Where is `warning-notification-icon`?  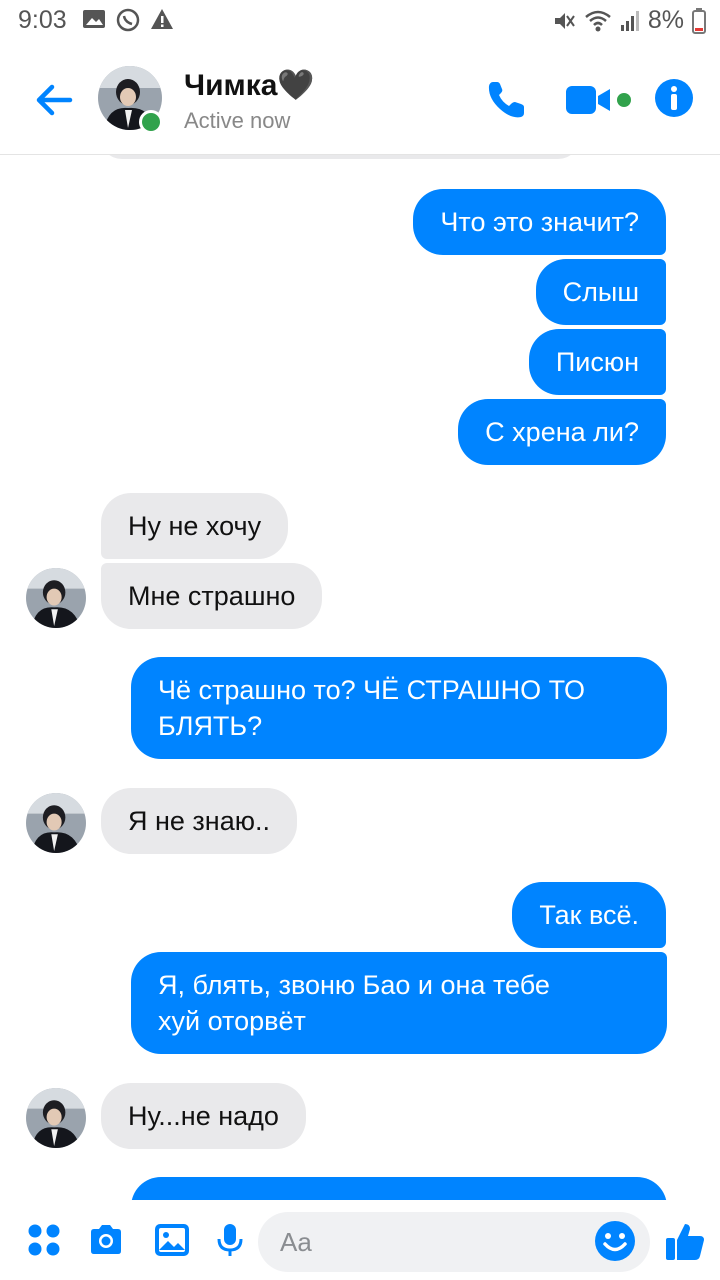
warning-notification-icon is located at coordinates (162, 19).